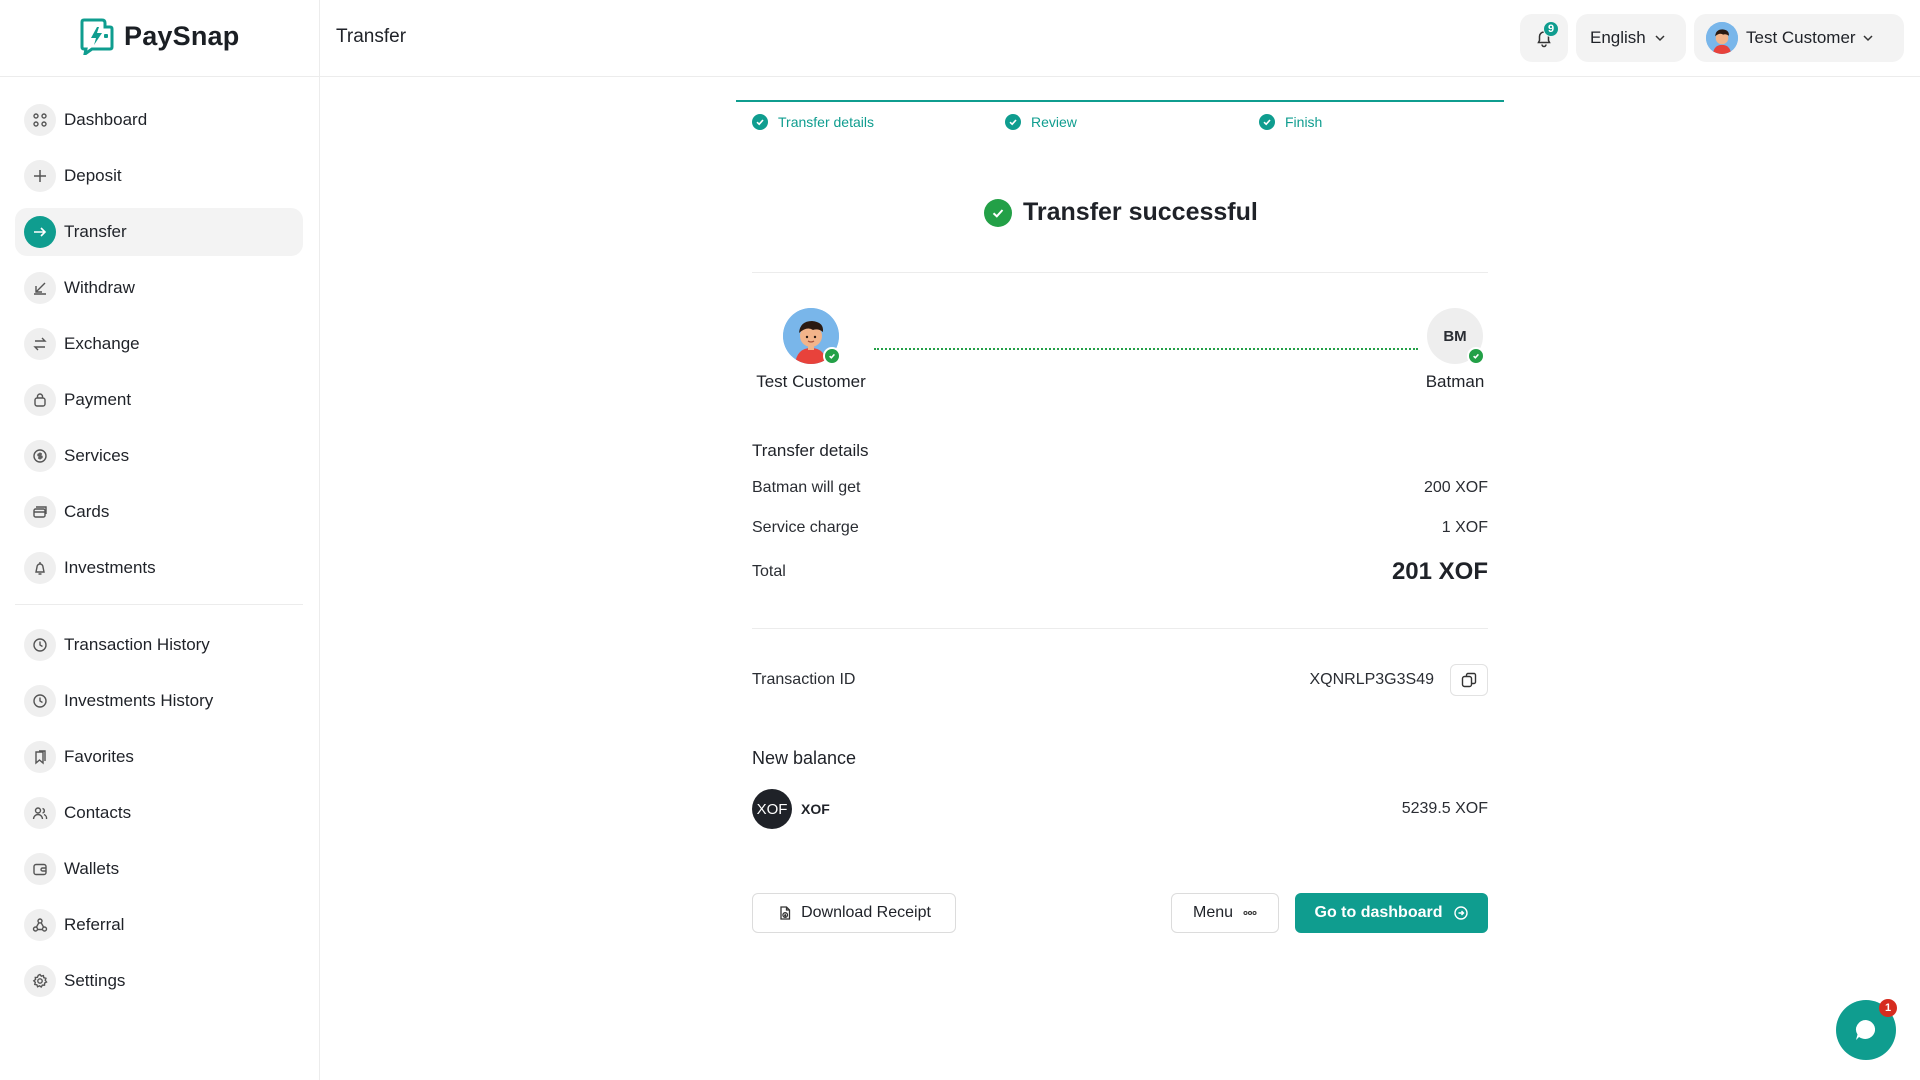  I want to click on go-to-dashboard-label: Go to dashboard, so click(1378, 912).